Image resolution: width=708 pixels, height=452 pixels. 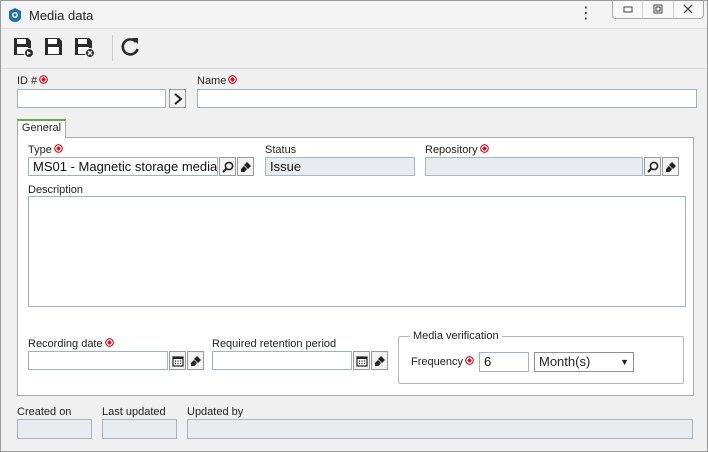 I want to click on recording-date-label: Recording date, so click(x=71, y=344).